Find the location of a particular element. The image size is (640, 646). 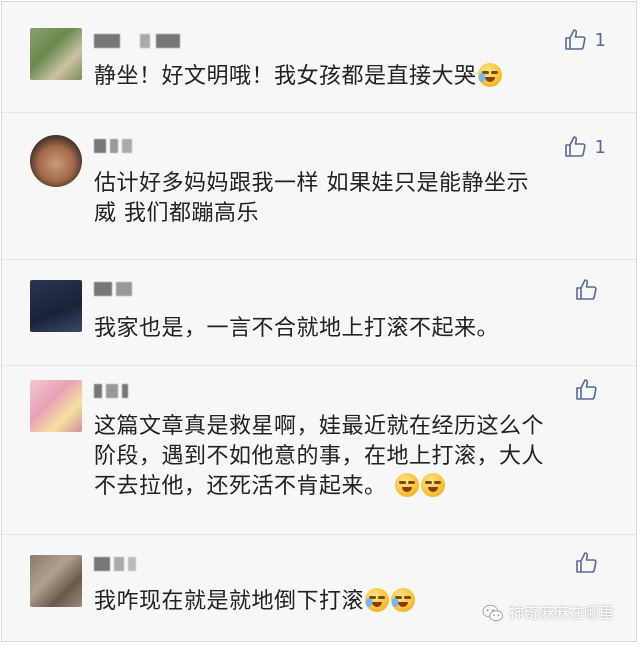

comment-text-line: 阶段，遇到不如他意的事，在地上打滚，大人 is located at coordinates (319, 456).